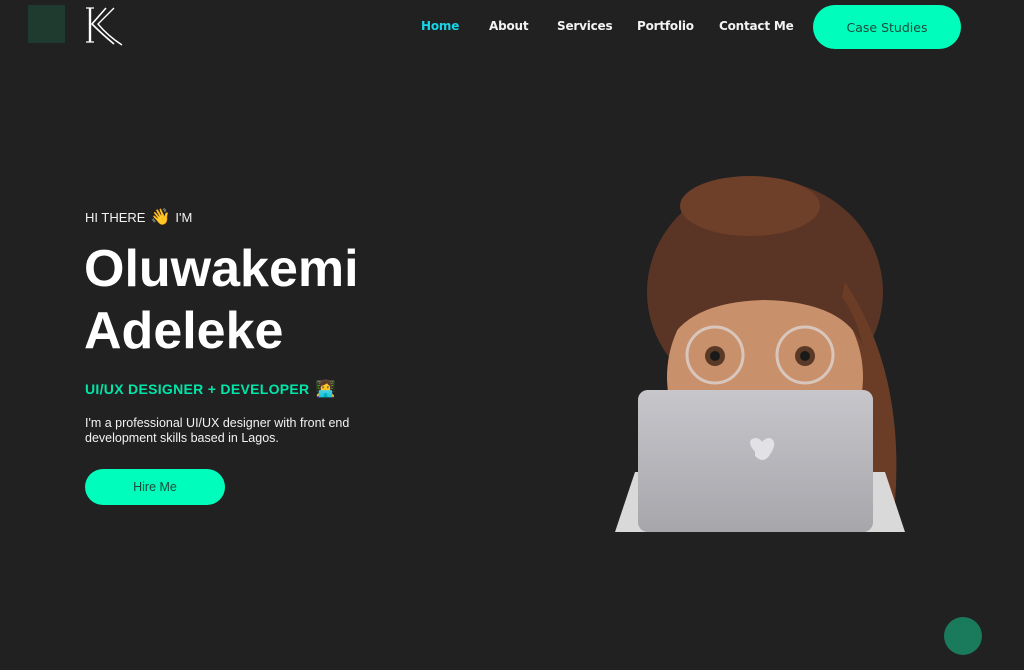  What do you see at coordinates (585, 26) in the screenshot?
I see `nav-services: Services` at bounding box center [585, 26].